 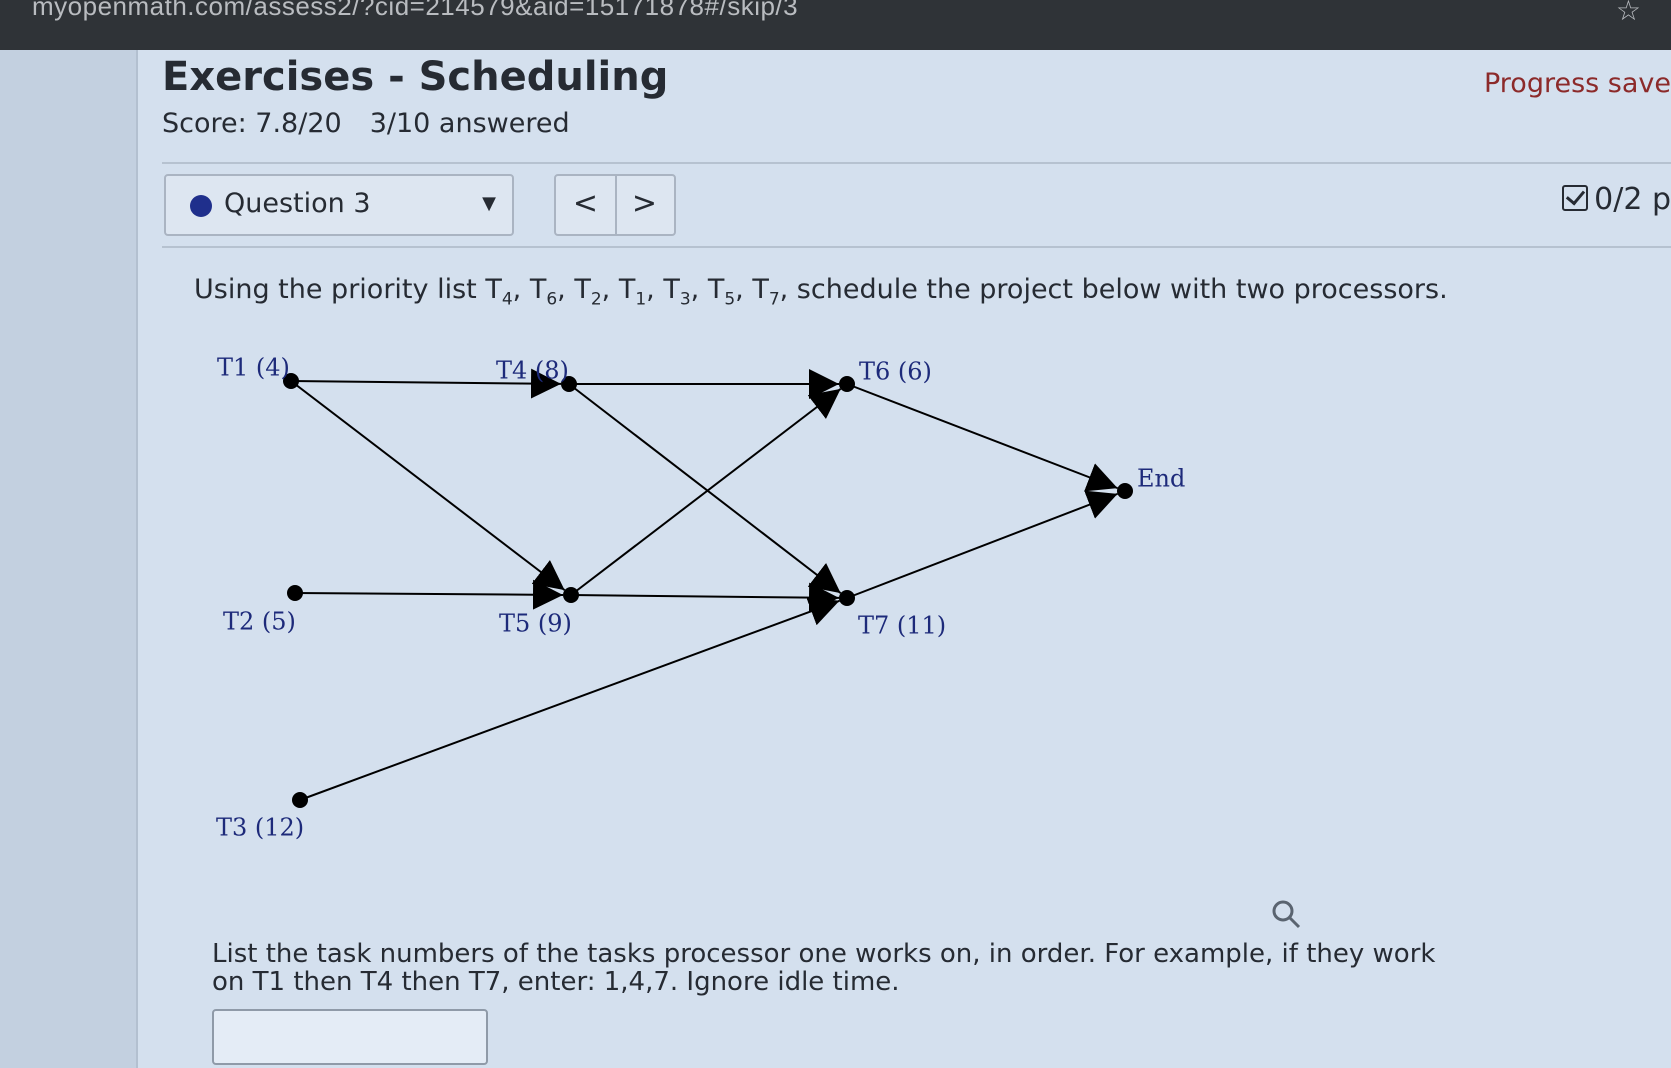 What do you see at coordinates (1125, 491) in the screenshot?
I see `node-End` at bounding box center [1125, 491].